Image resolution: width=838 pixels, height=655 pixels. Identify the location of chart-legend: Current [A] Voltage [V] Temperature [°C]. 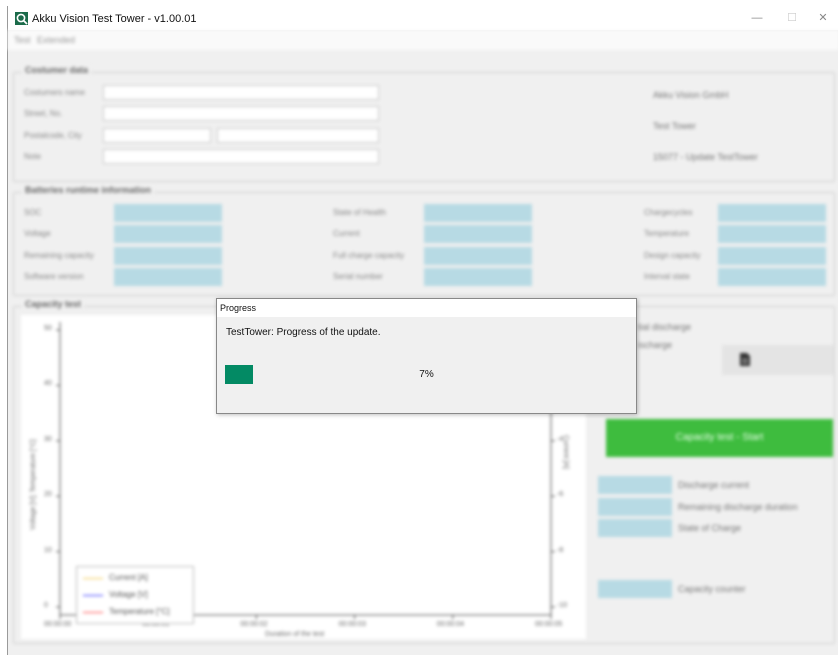
(135, 595).